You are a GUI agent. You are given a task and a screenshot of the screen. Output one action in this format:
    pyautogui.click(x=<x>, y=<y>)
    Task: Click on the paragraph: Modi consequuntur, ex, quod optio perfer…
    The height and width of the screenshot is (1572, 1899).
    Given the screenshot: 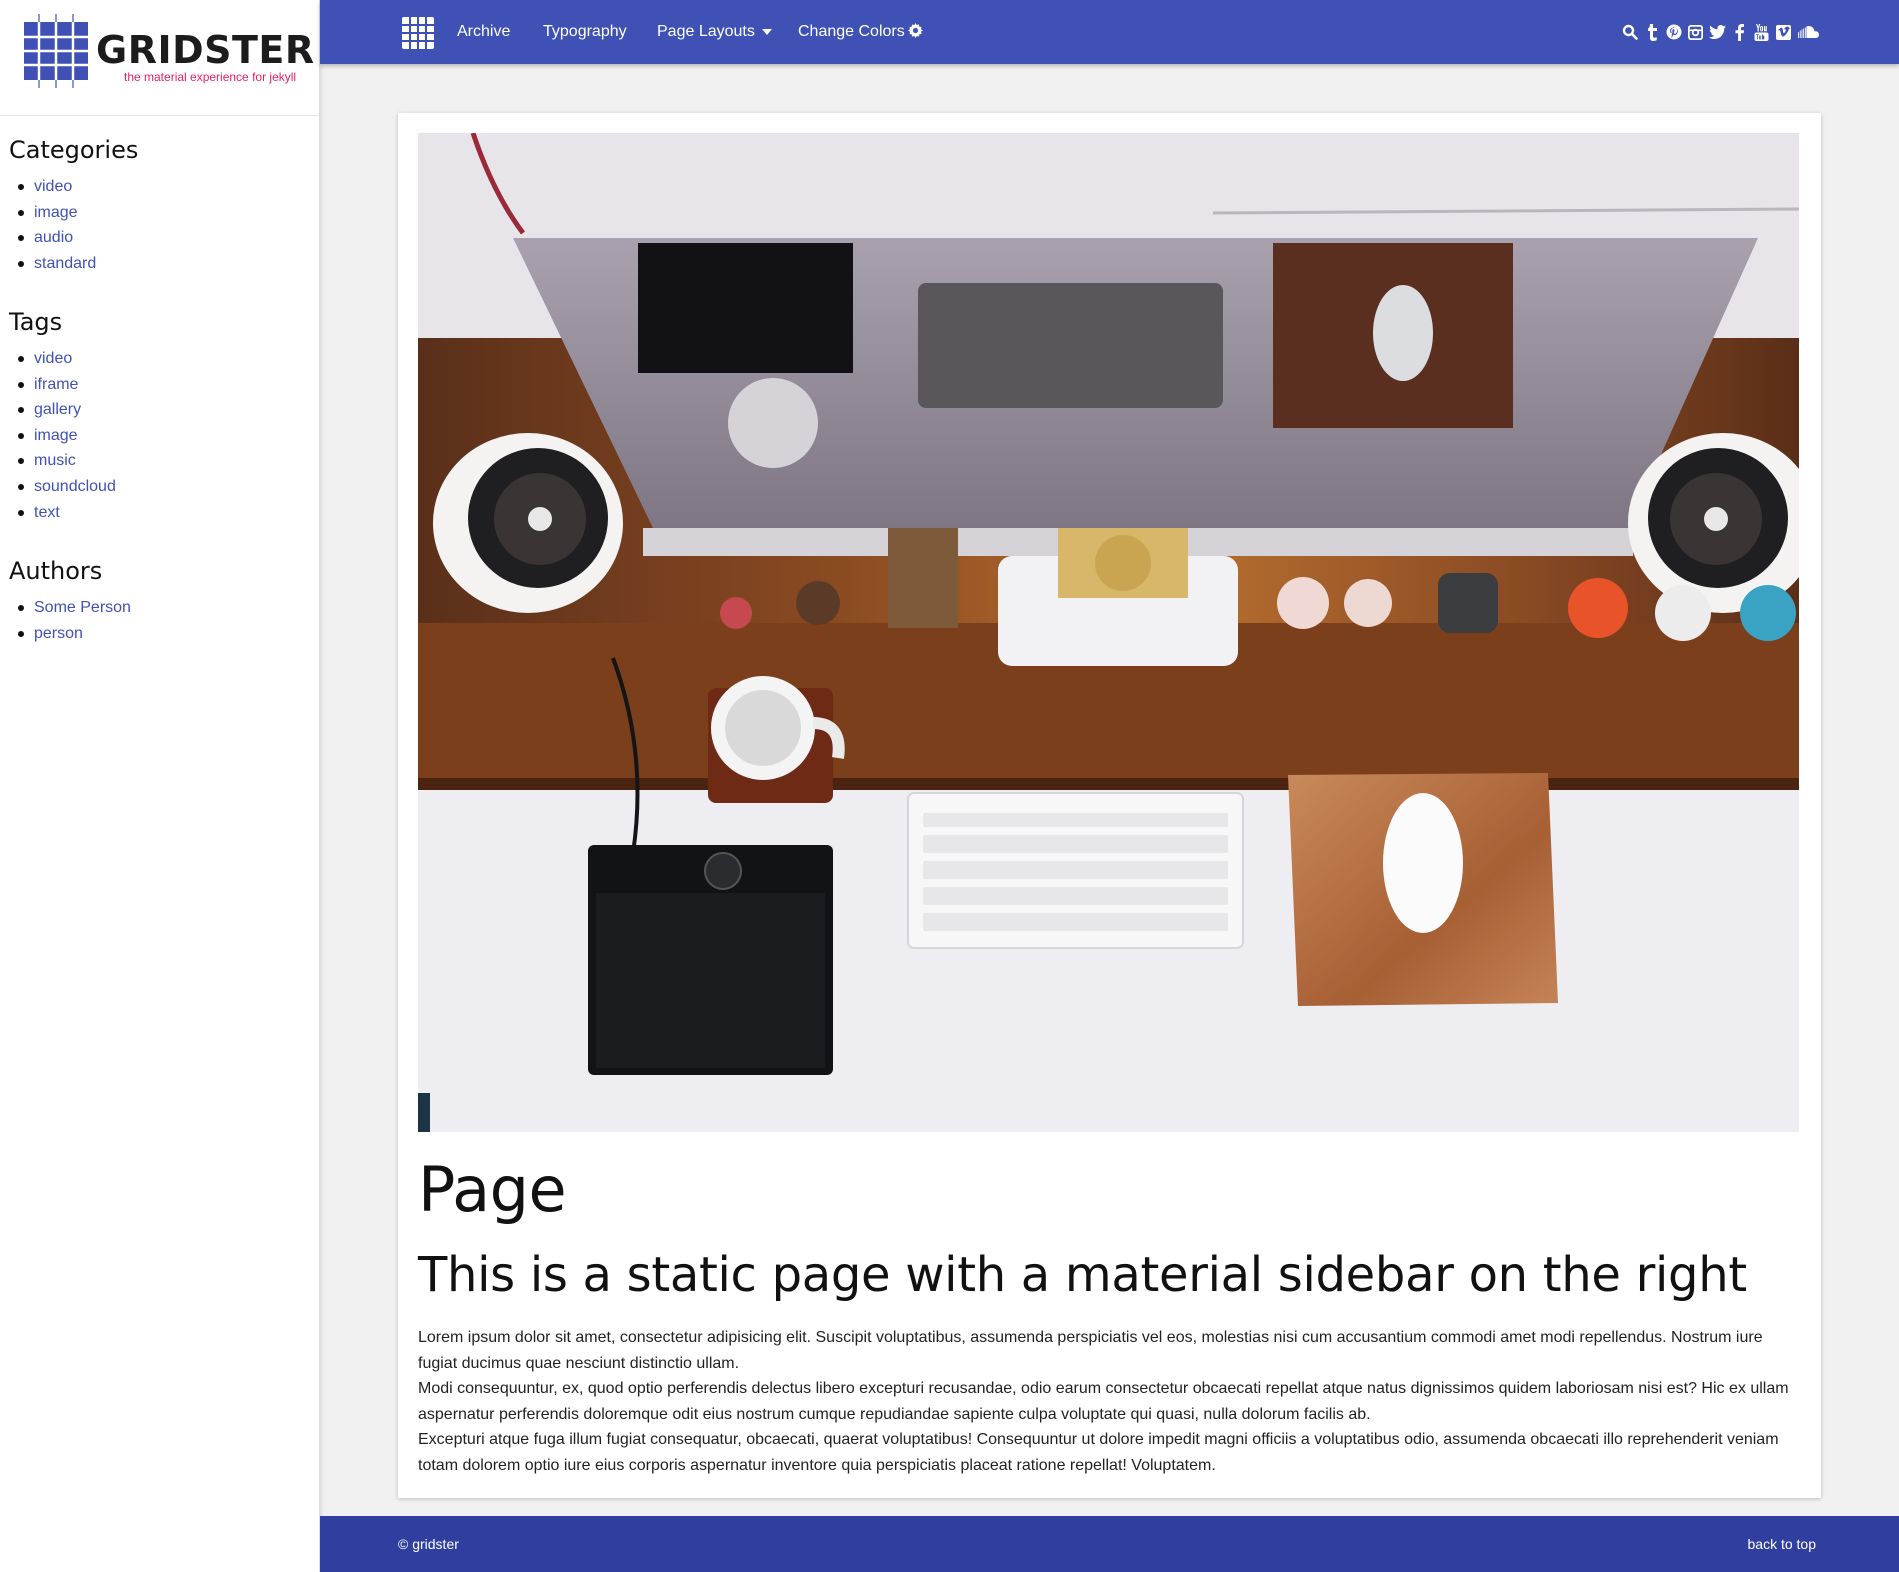 What is the action you would take?
    pyautogui.click(x=1103, y=1401)
    